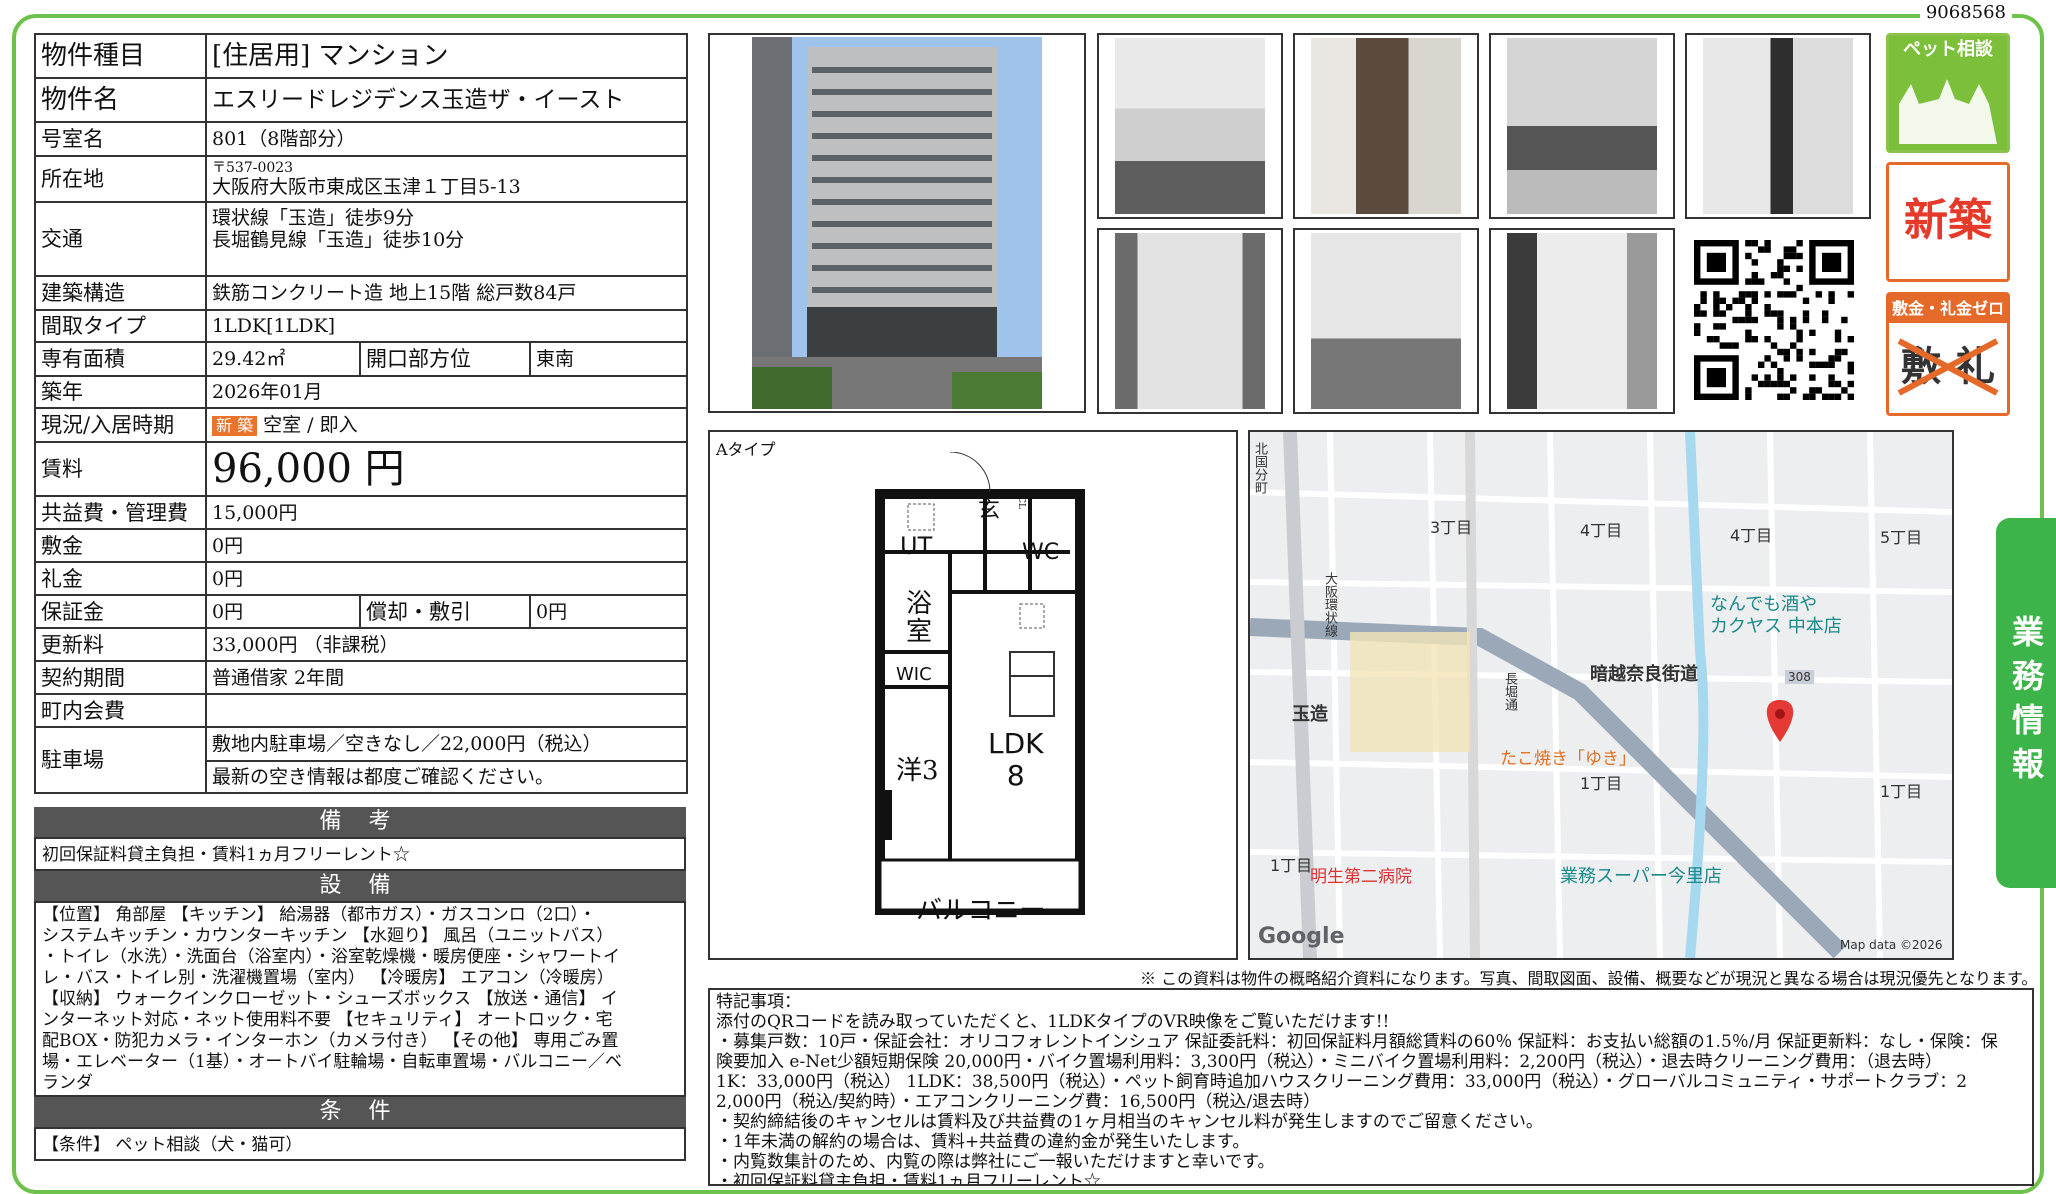 This screenshot has width=2056, height=1194. Describe the element at coordinates (328, 978) in the screenshot. I see `equipment-line: レ・バス・トイレ別・洗濯機置場（室内） 【冷暖房】 エアコン（冷暖房）` at that location.